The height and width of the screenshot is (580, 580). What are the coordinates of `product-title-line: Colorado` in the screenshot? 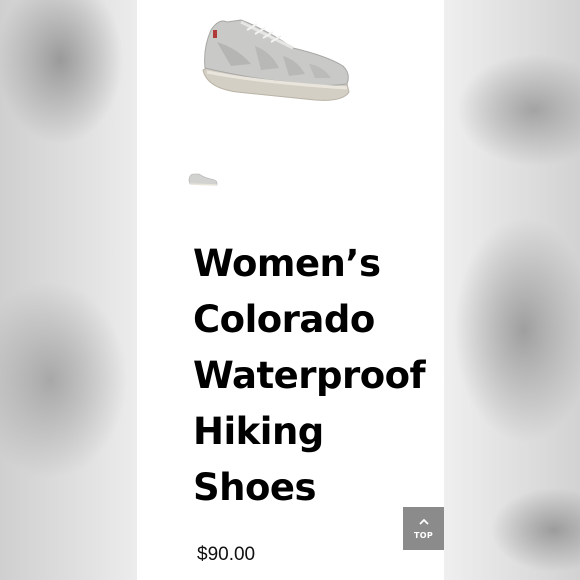 It's located at (284, 319).